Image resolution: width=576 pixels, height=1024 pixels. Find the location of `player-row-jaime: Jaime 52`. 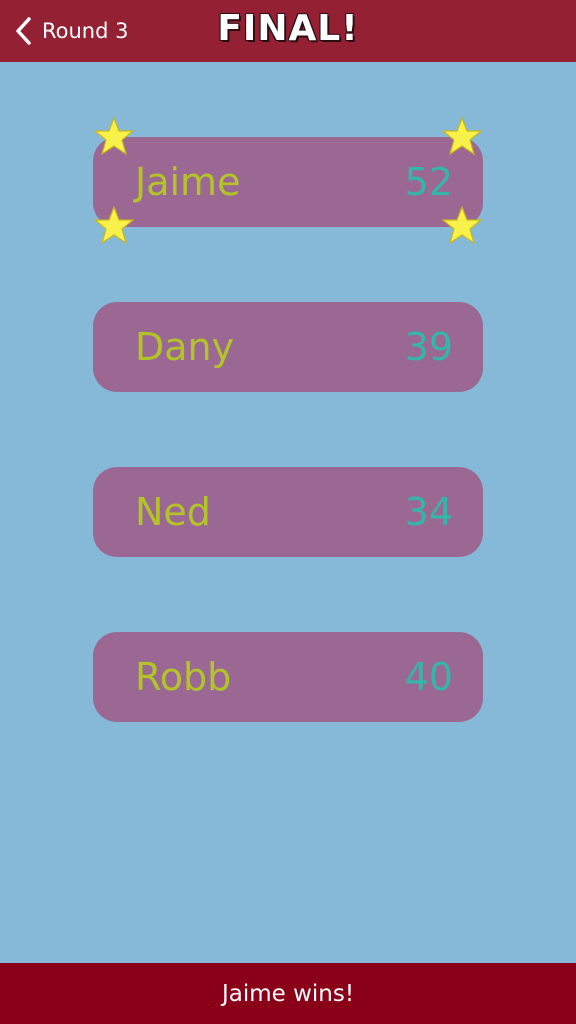

player-row-jaime: Jaime 52 is located at coordinates (288, 182).